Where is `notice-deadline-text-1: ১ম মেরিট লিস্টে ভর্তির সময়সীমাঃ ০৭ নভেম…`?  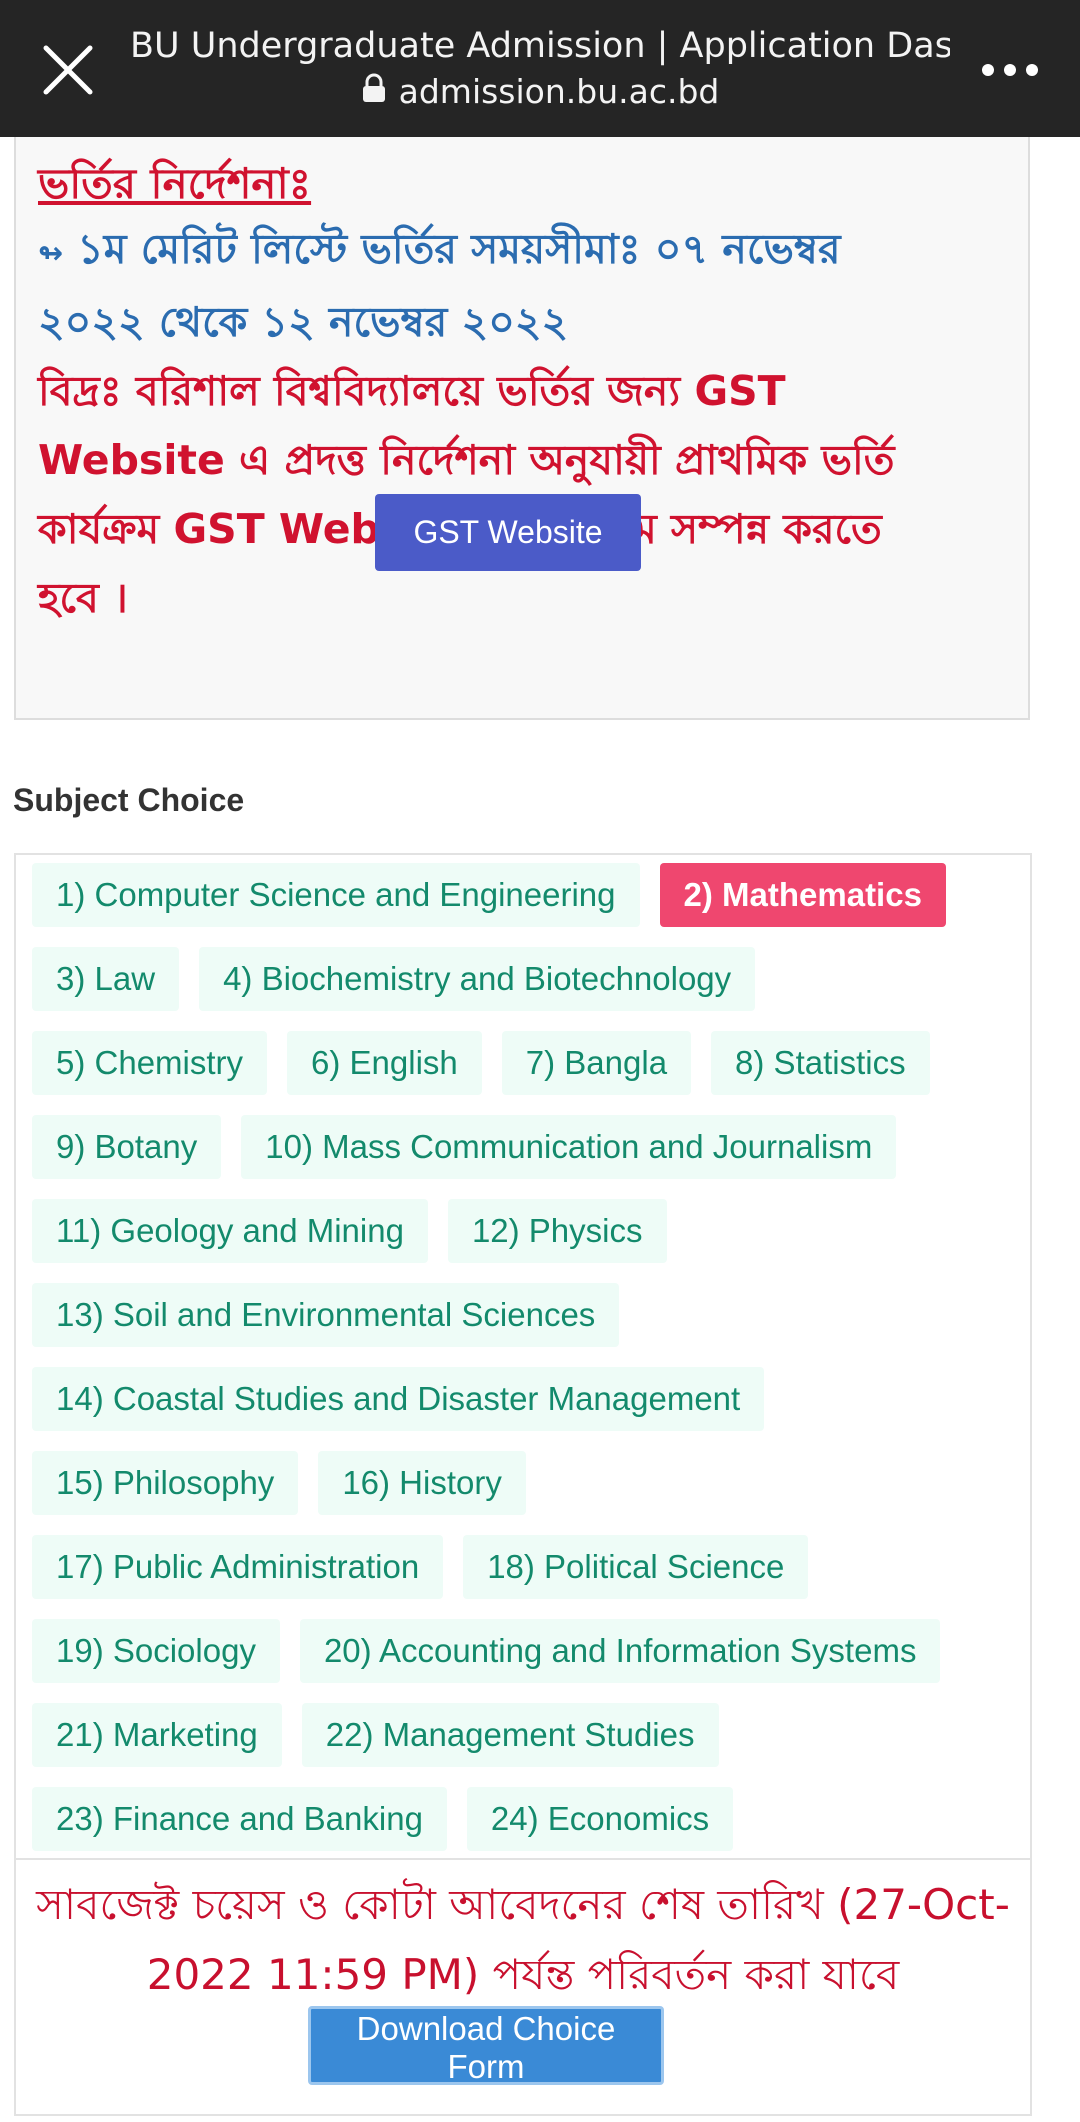
notice-deadline-text-1: ১ম মেরিট লিস্টে ভর্তির সময়সীমাঃ ০৭ নভেম… is located at coordinates (459, 249).